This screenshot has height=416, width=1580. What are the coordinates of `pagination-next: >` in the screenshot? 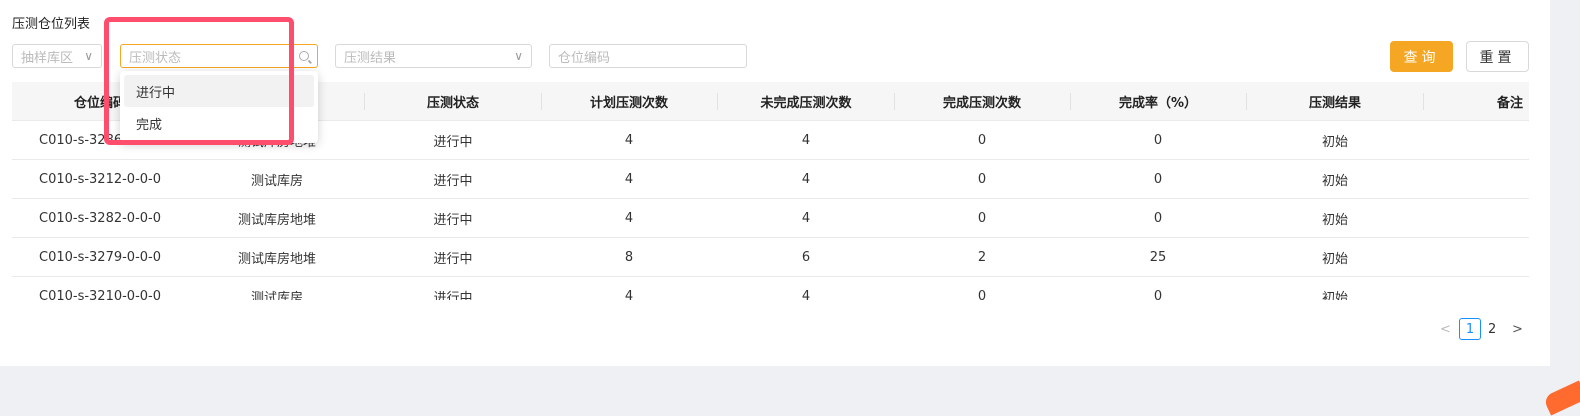 It's located at (1517, 329).